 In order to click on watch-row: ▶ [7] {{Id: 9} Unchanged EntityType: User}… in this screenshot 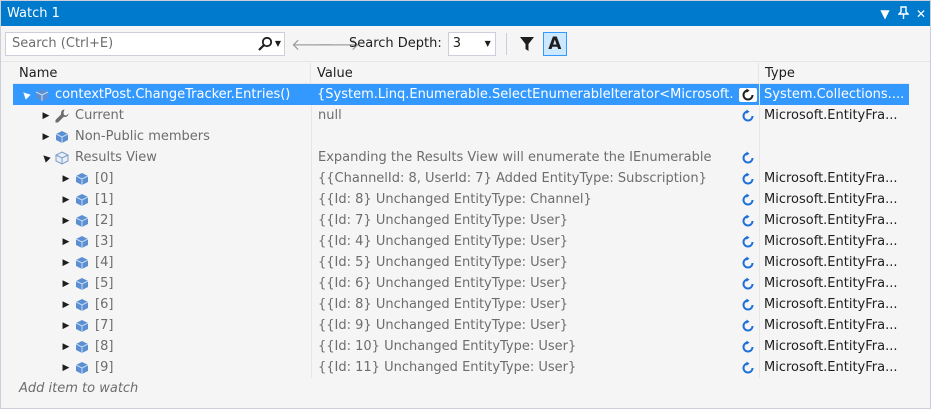, I will do `click(461, 325)`.